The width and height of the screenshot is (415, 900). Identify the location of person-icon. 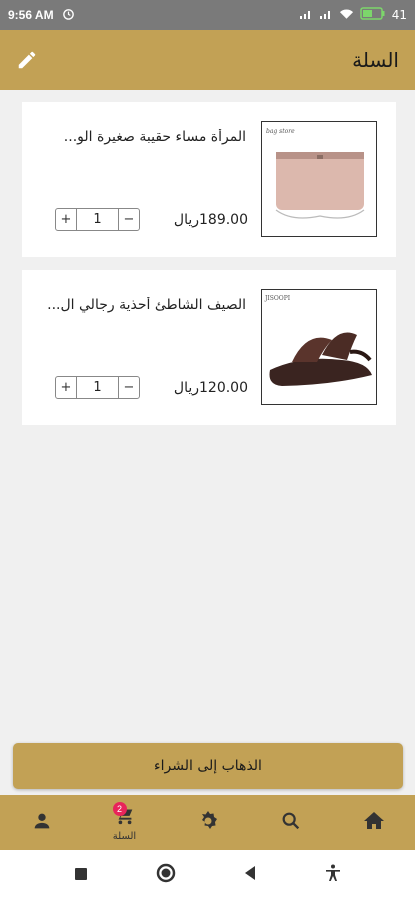
(42, 823).